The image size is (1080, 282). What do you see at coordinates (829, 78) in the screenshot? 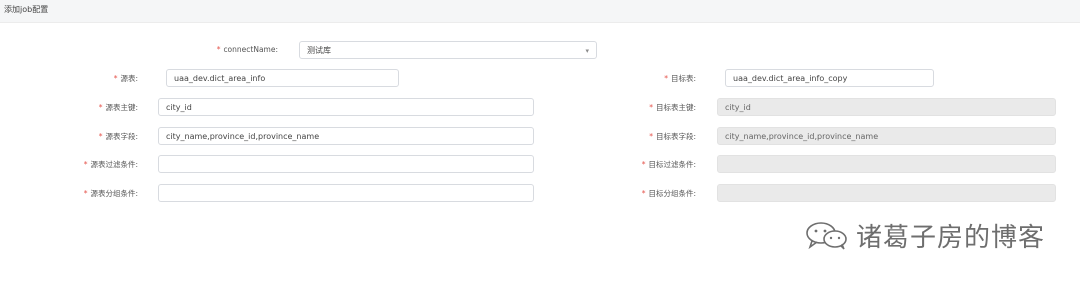
I see `target-table-input: uaa_dev.dict_area_info_copy` at bounding box center [829, 78].